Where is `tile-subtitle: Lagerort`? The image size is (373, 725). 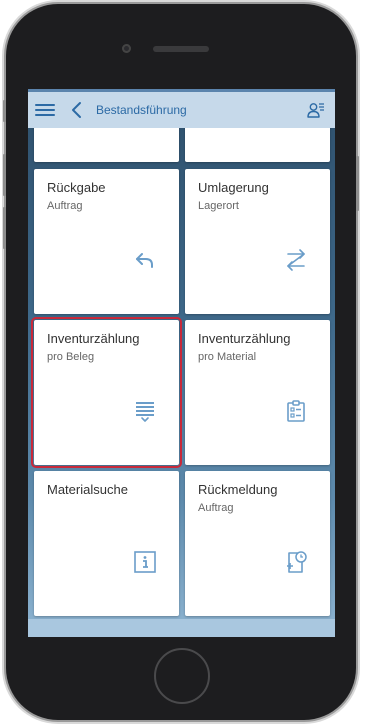 tile-subtitle: Lagerort is located at coordinates (218, 206).